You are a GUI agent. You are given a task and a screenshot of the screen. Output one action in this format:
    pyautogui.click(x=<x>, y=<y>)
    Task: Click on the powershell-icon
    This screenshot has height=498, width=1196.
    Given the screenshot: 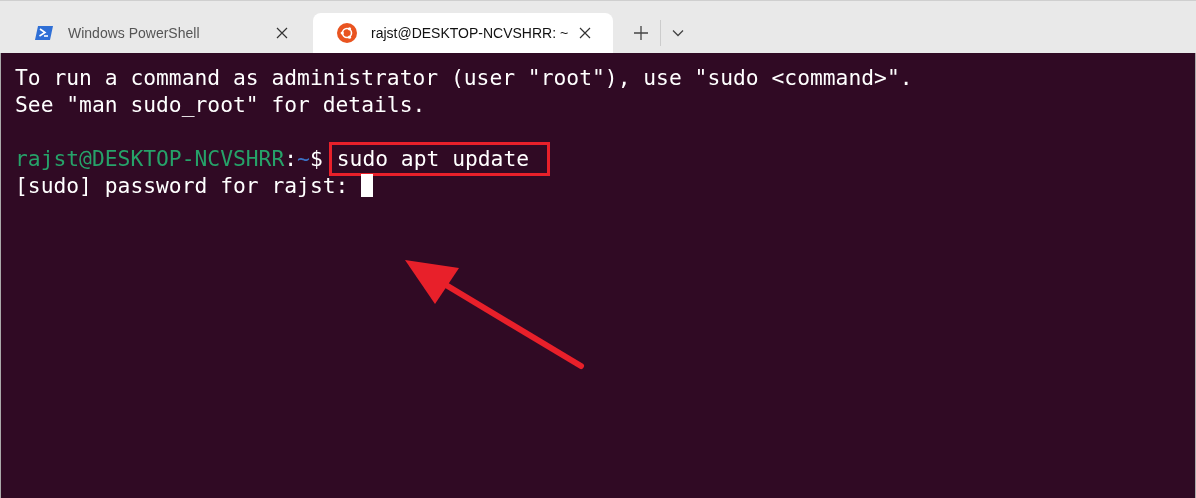 What is the action you would take?
    pyautogui.click(x=44, y=33)
    